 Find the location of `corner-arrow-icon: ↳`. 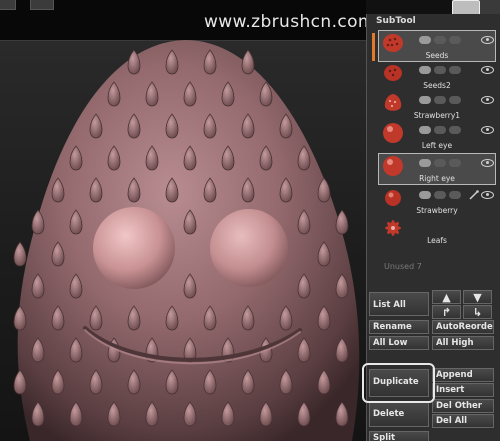

corner-arrow-icon: ↳ is located at coordinates (477, 312).